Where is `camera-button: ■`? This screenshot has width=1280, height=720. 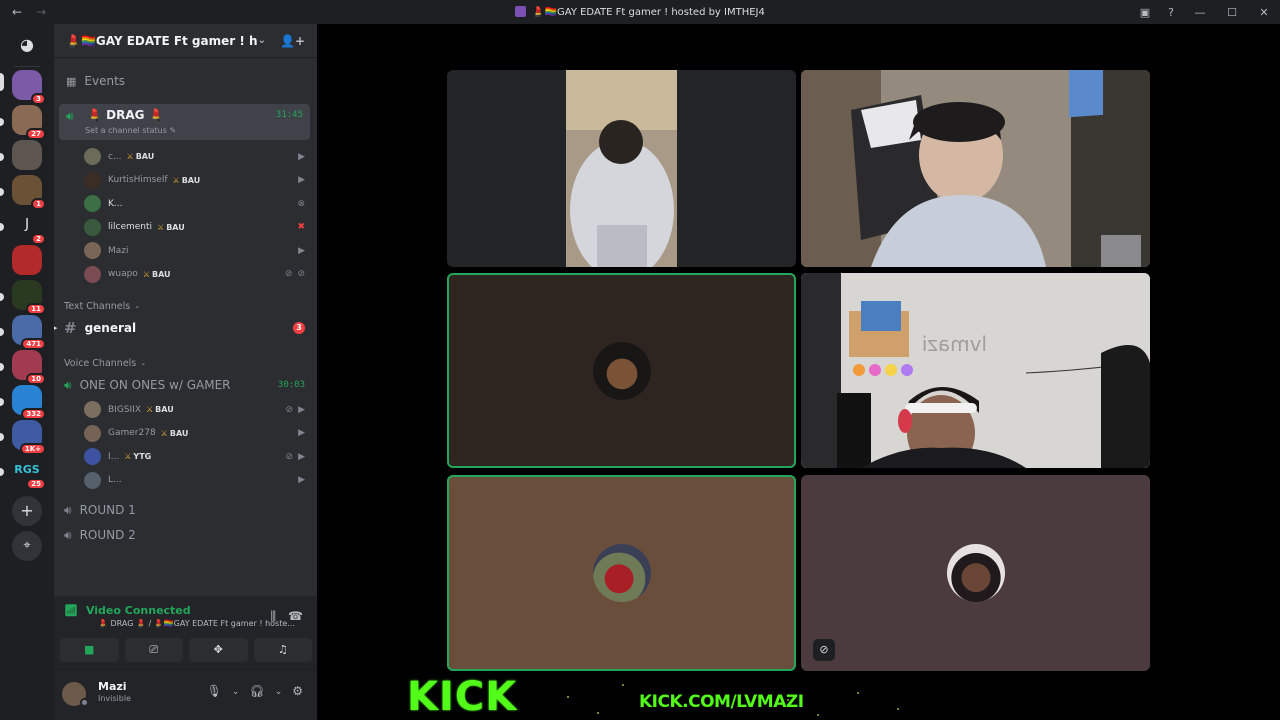
camera-button: ■ is located at coordinates (89, 650).